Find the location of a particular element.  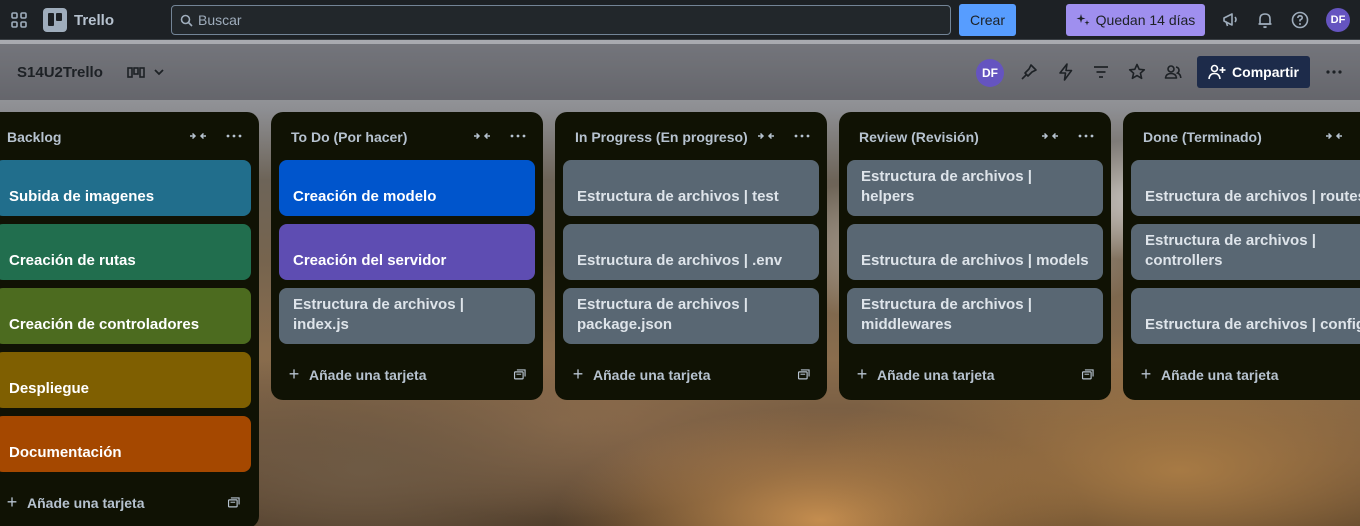

trial-days-label: Quedan 14 días is located at coordinates (1145, 20).